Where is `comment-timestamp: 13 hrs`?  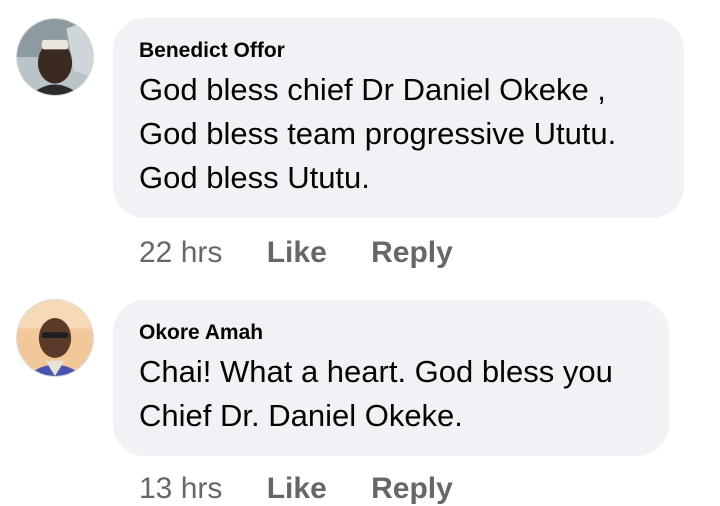 comment-timestamp: 13 hrs is located at coordinates (180, 489).